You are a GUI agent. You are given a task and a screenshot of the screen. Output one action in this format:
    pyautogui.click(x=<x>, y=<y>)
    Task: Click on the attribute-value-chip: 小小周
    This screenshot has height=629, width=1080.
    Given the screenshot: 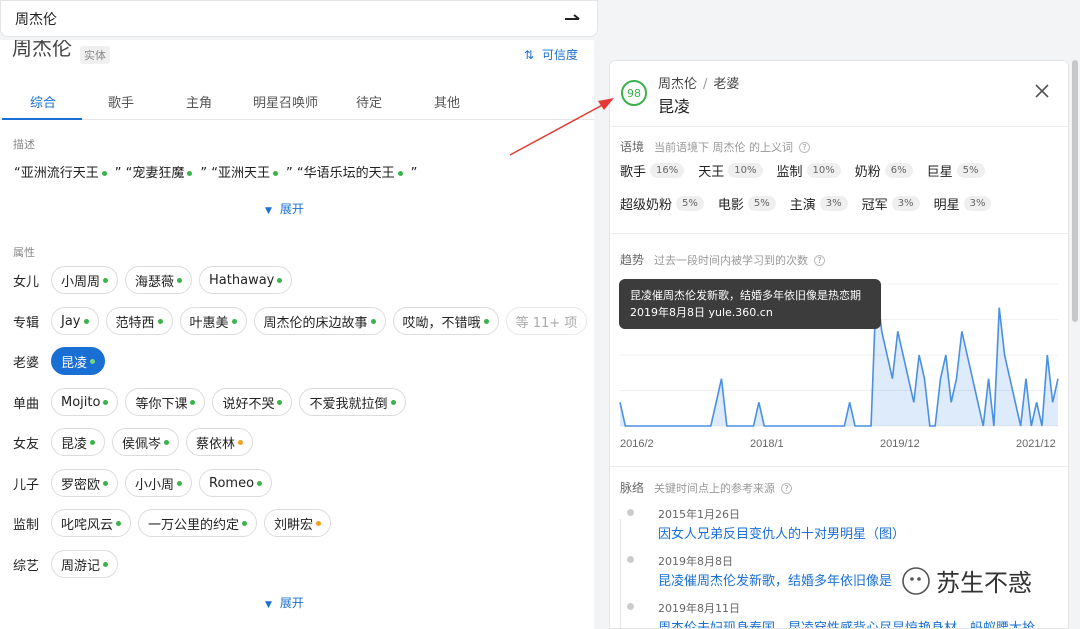 What is the action you would take?
    pyautogui.click(x=159, y=483)
    